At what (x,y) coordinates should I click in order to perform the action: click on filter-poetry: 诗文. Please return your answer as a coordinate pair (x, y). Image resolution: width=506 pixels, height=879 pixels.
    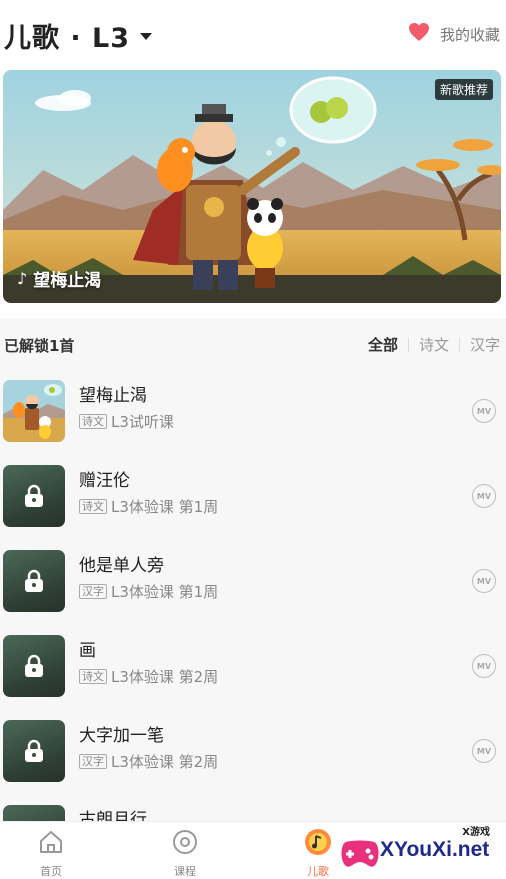
    Looking at the image, I should click on (434, 344).